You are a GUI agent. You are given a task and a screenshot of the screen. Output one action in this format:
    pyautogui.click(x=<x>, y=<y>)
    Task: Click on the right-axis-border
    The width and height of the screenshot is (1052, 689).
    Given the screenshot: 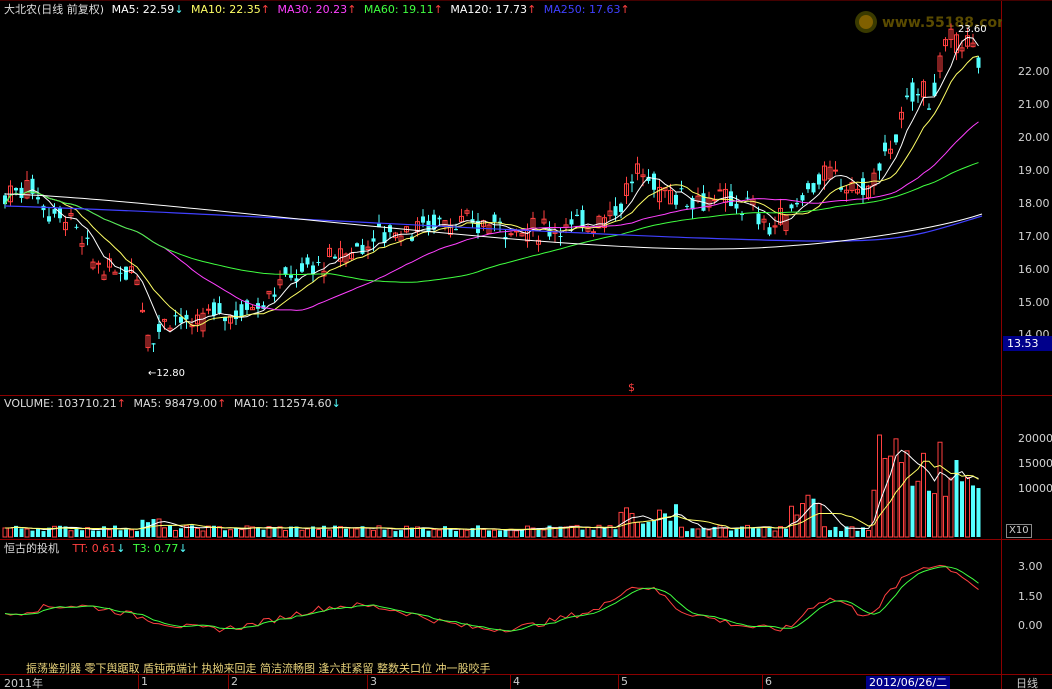 What is the action you would take?
    pyautogui.click(x=1001, y=344)
    